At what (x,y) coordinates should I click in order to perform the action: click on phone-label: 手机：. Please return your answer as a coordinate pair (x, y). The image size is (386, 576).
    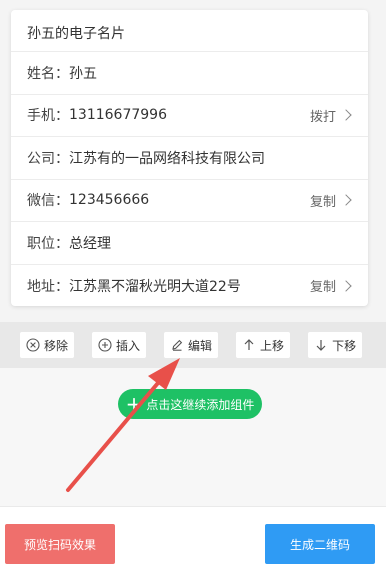
    Looking at the image, I should click on (48, 116).